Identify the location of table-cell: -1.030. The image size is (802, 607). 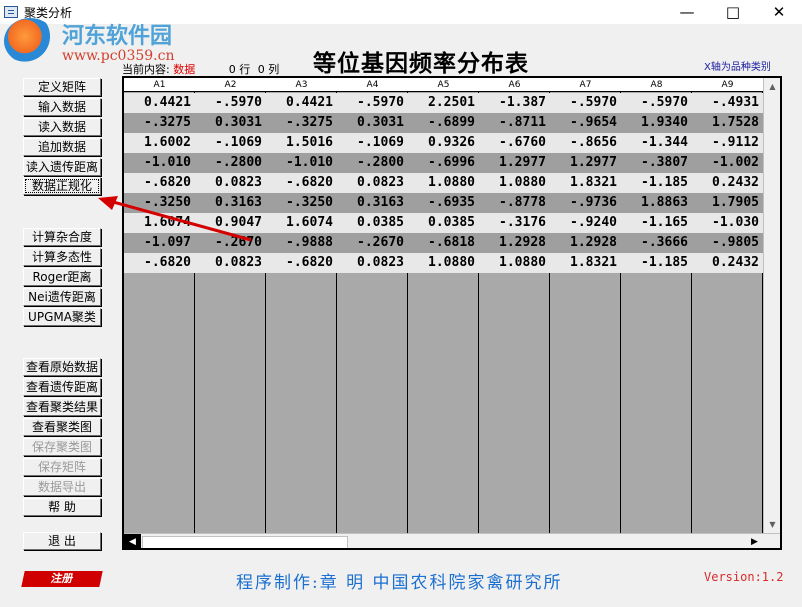
(727, 223).